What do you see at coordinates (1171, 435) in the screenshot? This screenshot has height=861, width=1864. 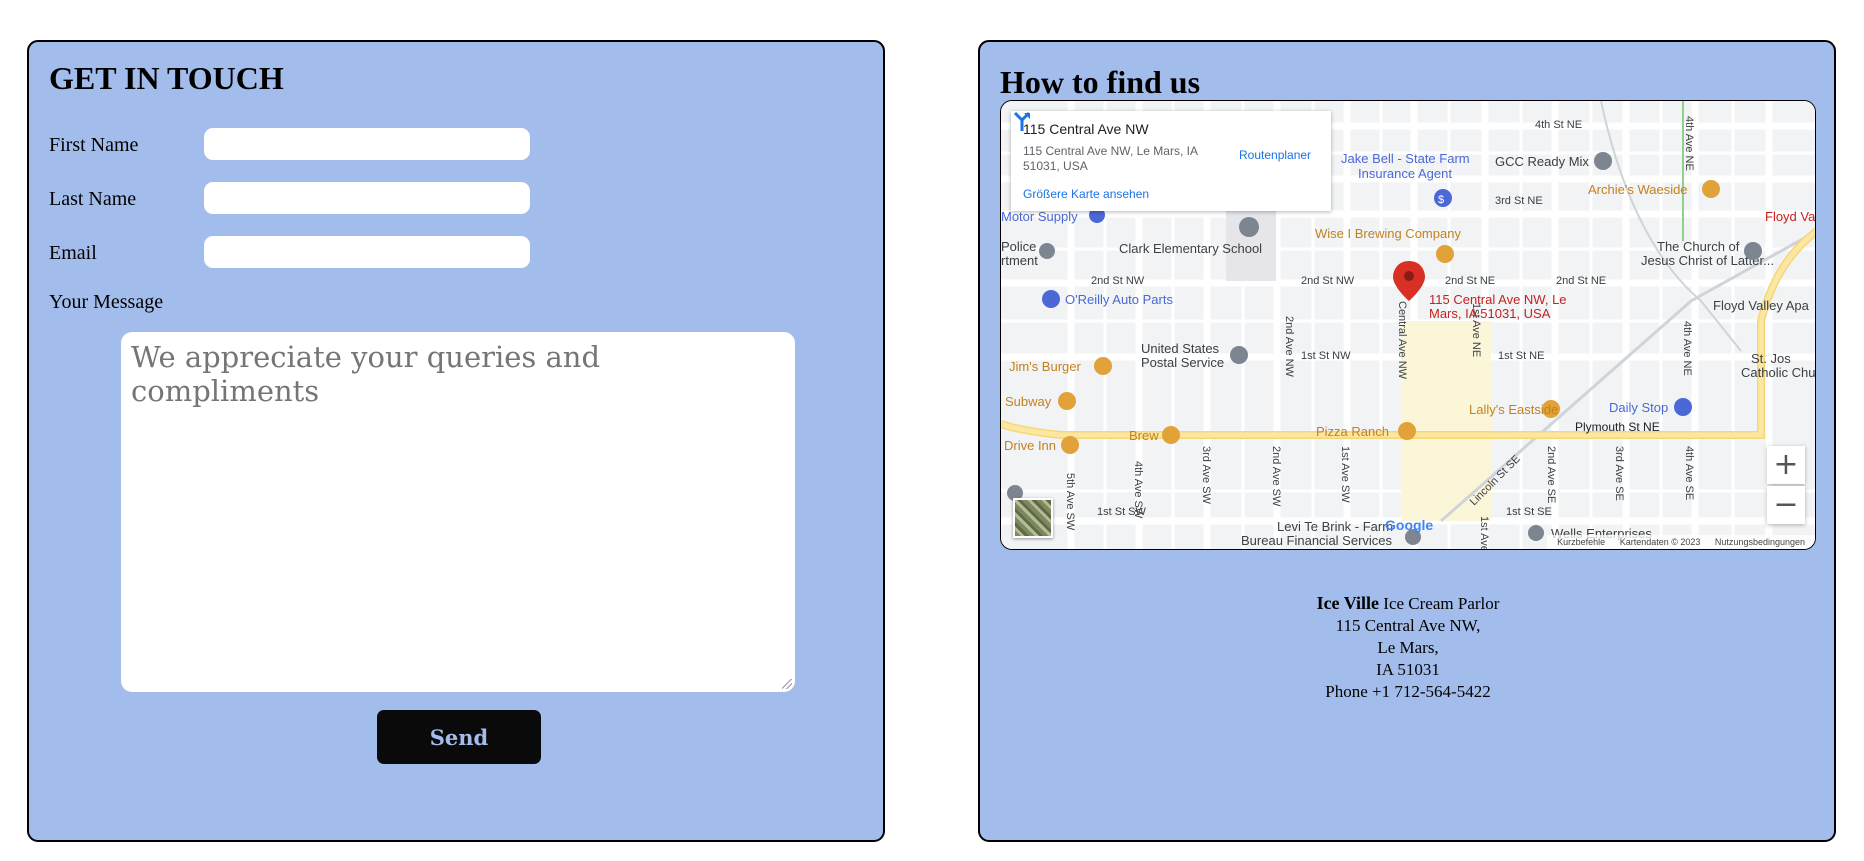 I see `cafe-icon` at bounding box center [1171, 435].